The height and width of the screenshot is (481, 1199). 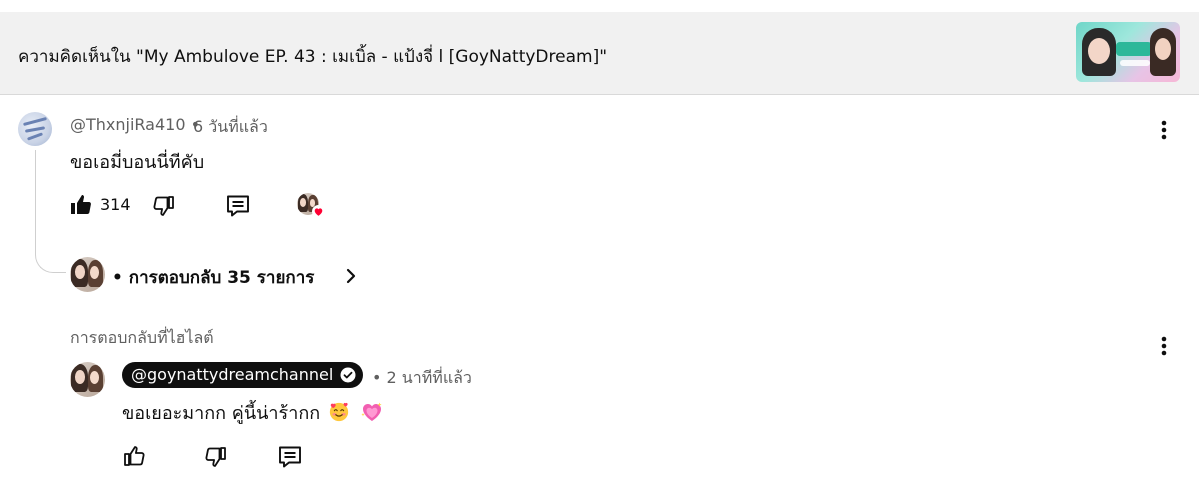 I want to click on view-replies-button: • การตอบกลับ 35 รายการ, so click(x=213, y=277).